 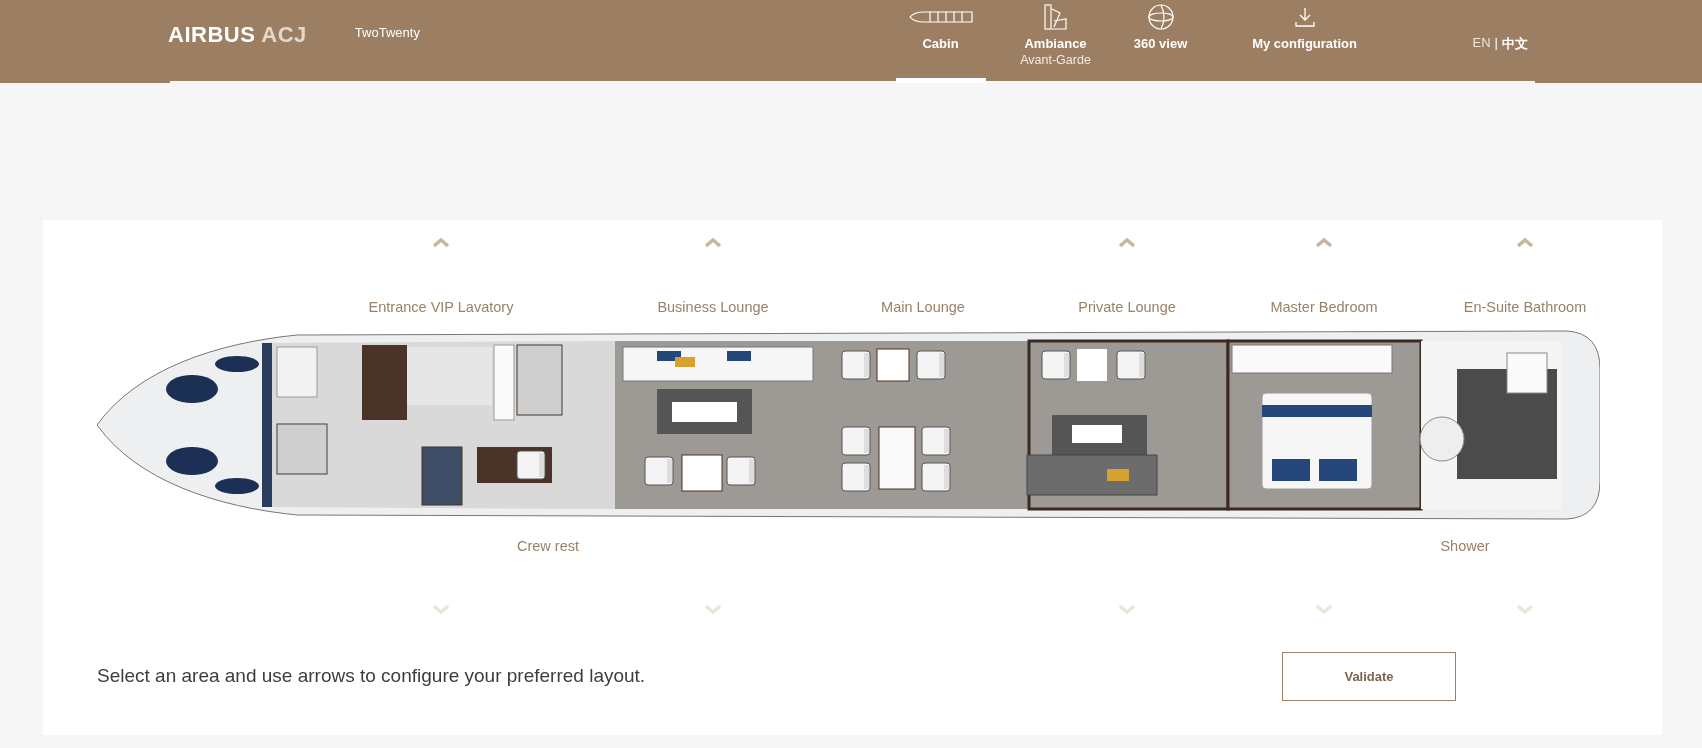 I want to click on nav-tab: 360 view, so click(x=1160, y=41).